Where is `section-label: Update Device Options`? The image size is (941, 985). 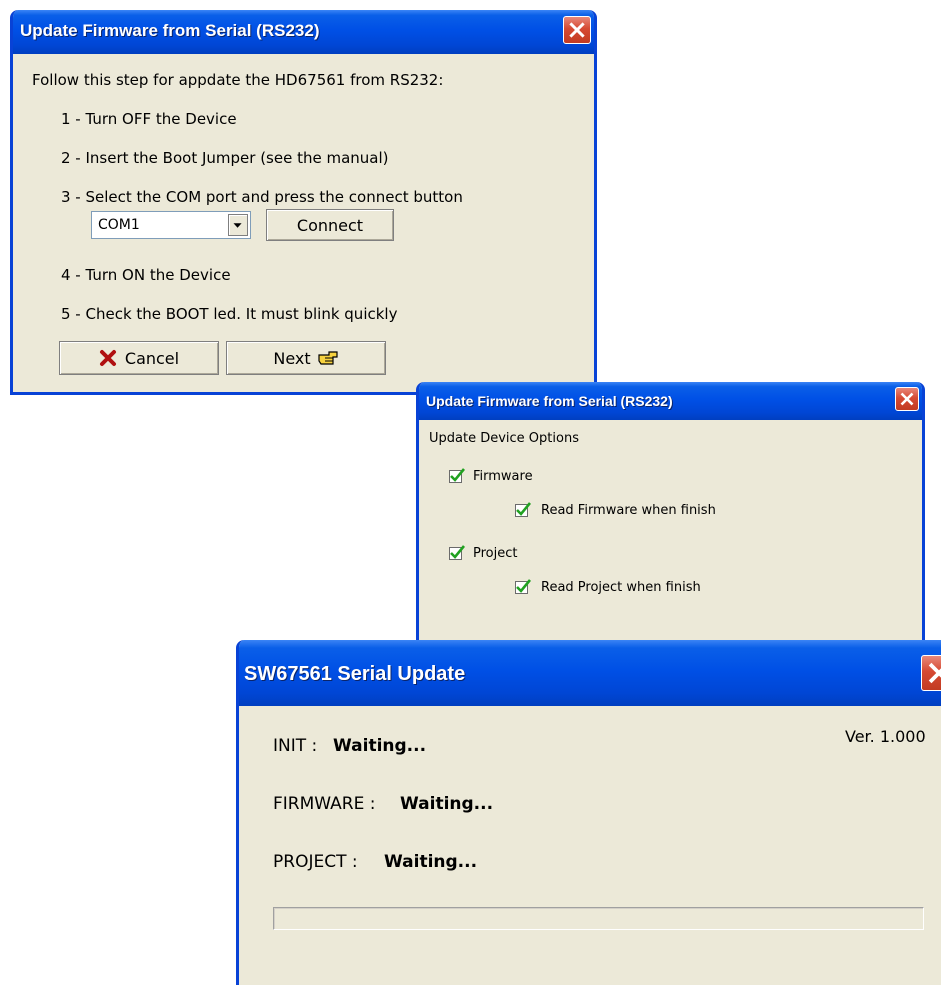
section-label: Update Device Options is located at coordinates (504, 438).